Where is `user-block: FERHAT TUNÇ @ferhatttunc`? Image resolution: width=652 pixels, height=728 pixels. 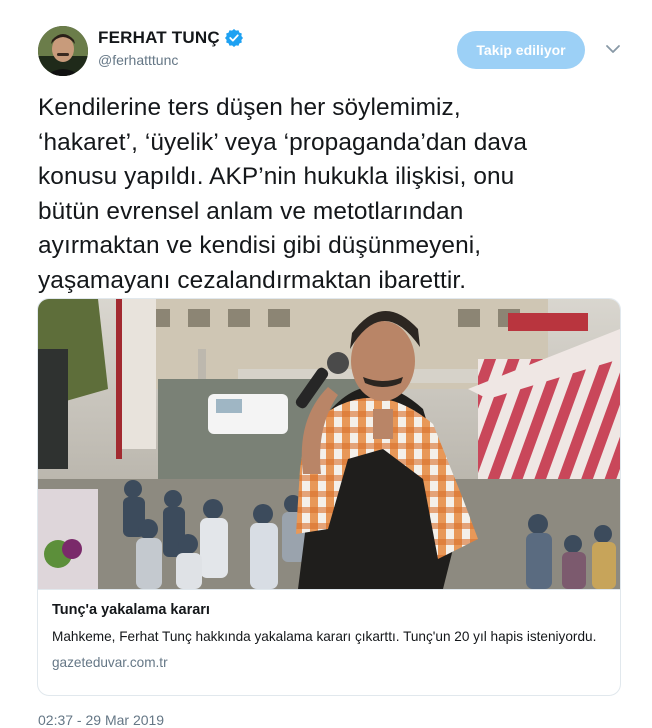
user-block: FERHAT TUNÇ @ferhatttunc is located at coordinates (170, 48).